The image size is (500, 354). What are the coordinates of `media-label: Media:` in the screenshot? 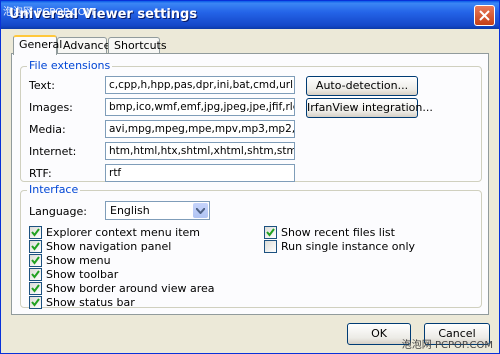 It's located at (47, 129).